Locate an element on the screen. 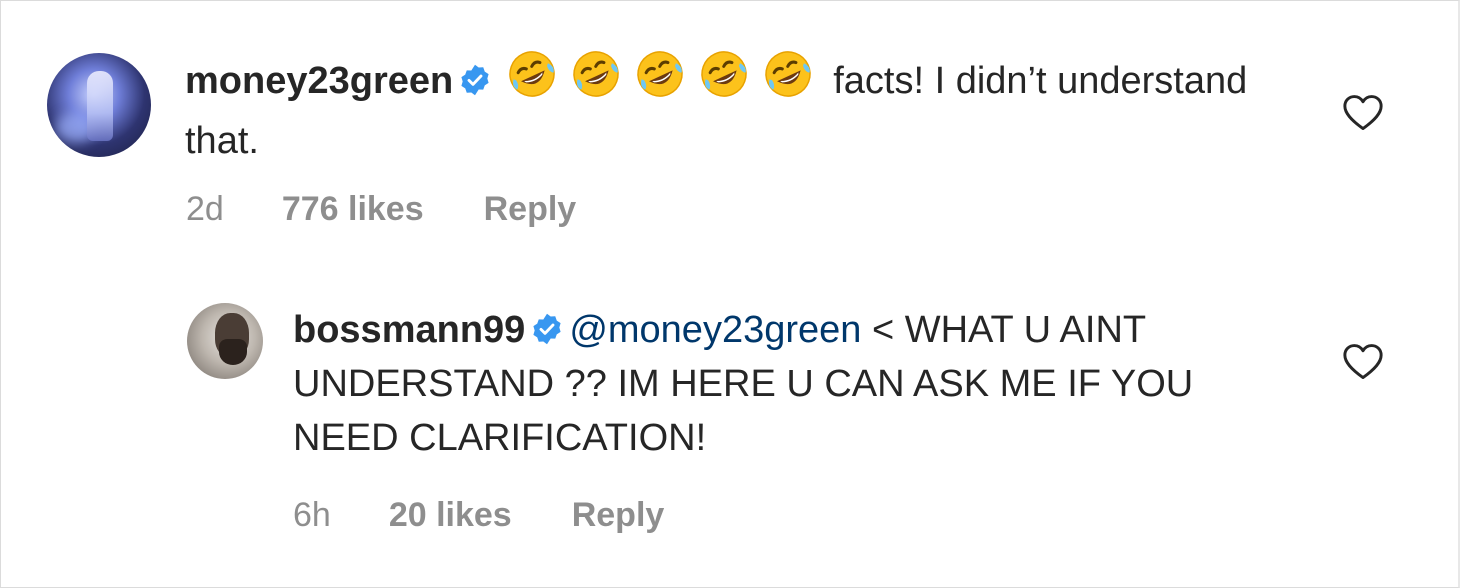  emoji-group is located at coordinates (667, 81).